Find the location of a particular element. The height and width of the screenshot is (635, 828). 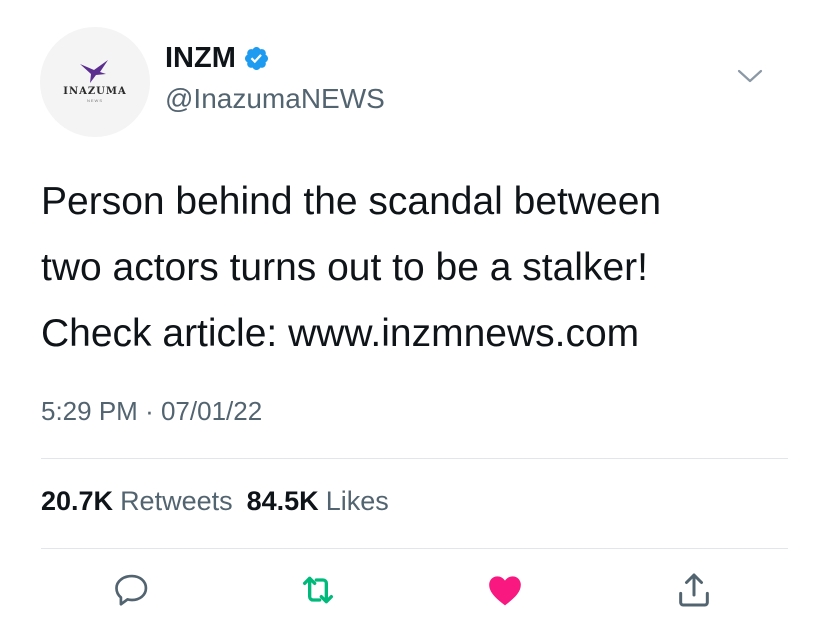

tweet-text-line: Check article: www.inzmnews.com is located at coordinates (340, 333).